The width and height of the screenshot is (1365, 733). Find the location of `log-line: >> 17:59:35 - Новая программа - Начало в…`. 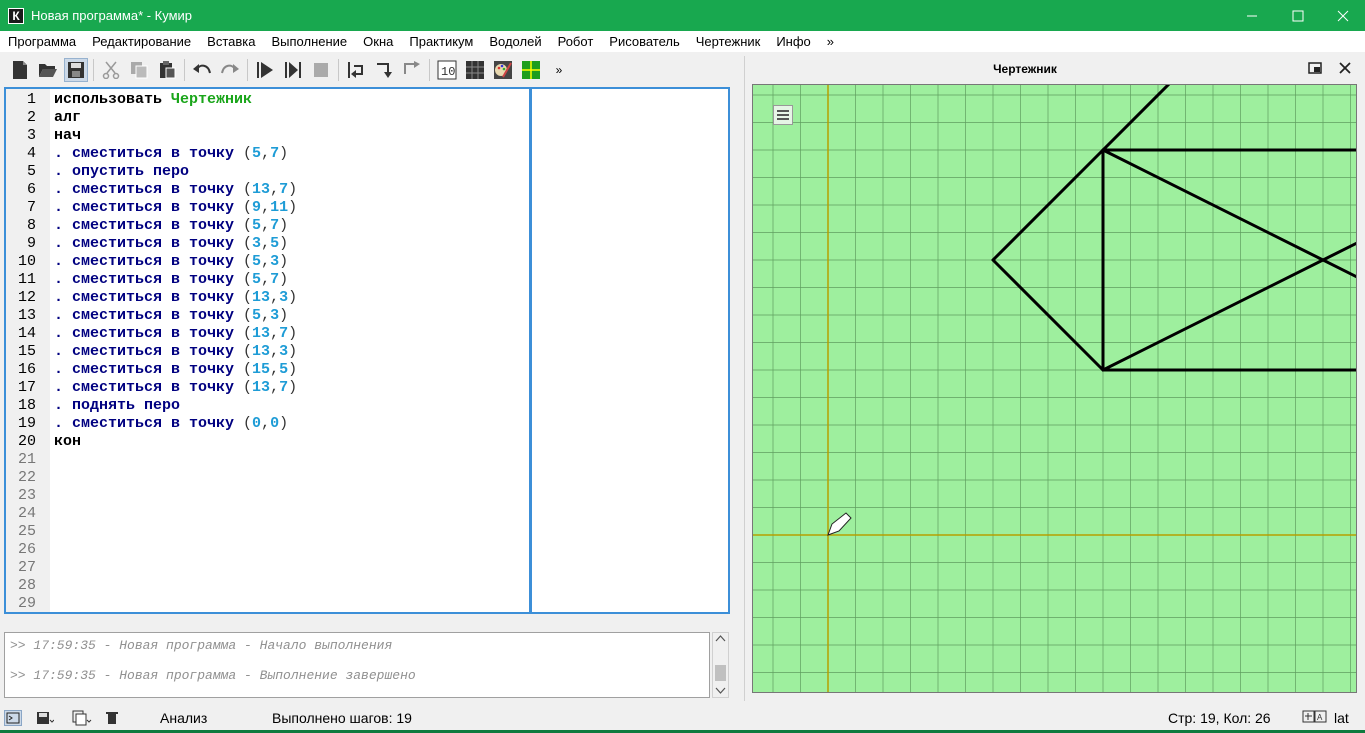

log-line: >> 17:59:35 - Новая программа - Начало в… is located at coordinates (201, 645).